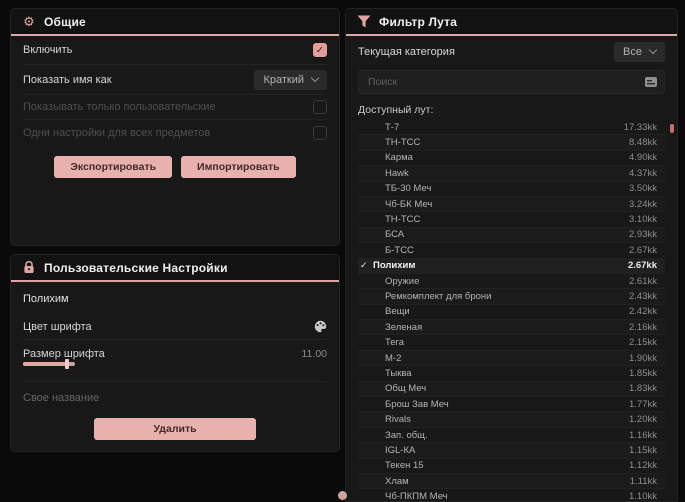  I want to click on enable-checkbox: ✓, so click(320, 50).